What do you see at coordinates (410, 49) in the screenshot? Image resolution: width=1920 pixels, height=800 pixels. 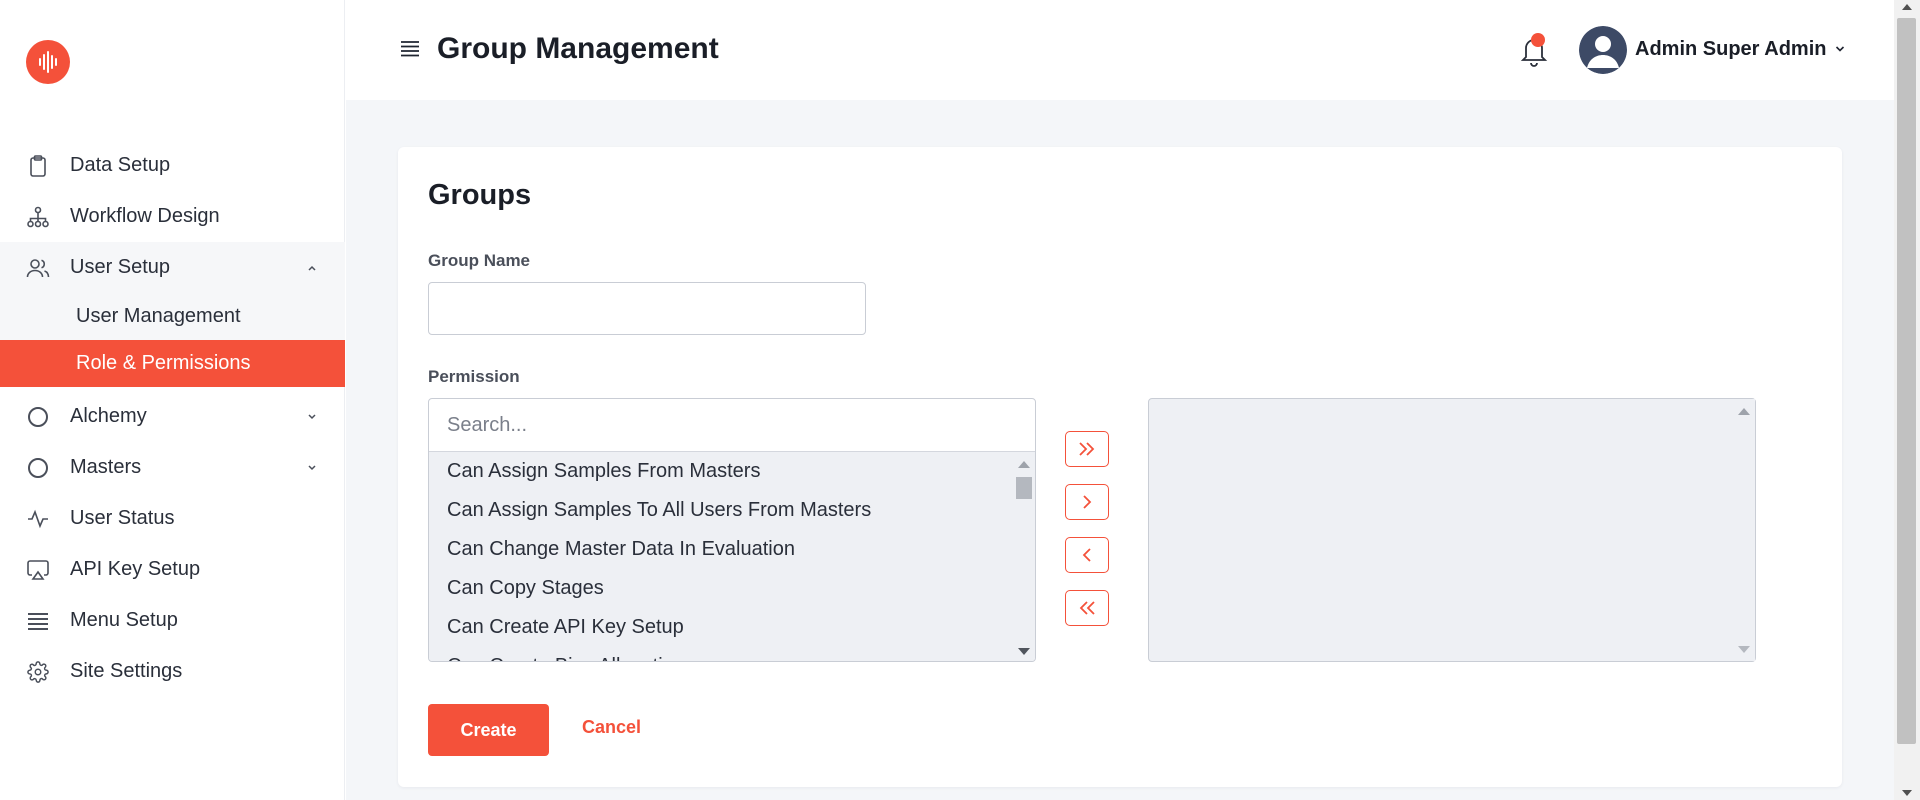 I see `hamburger-menu-icon` at bounding box center [410, 49].